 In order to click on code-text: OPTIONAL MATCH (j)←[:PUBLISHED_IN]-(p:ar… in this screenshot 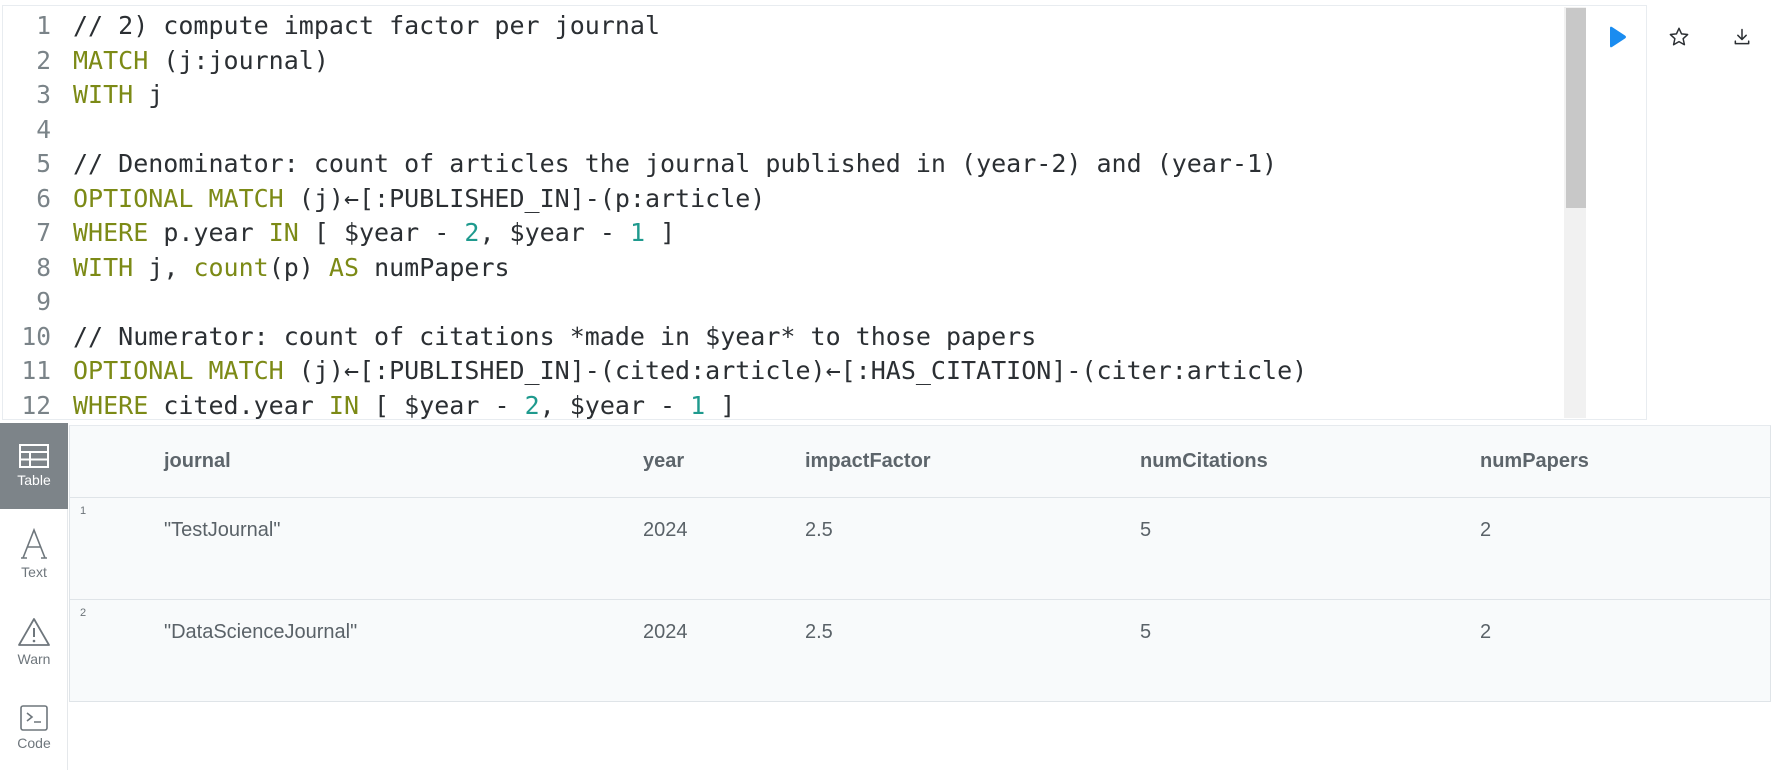, I will do `click(408, 199)`.